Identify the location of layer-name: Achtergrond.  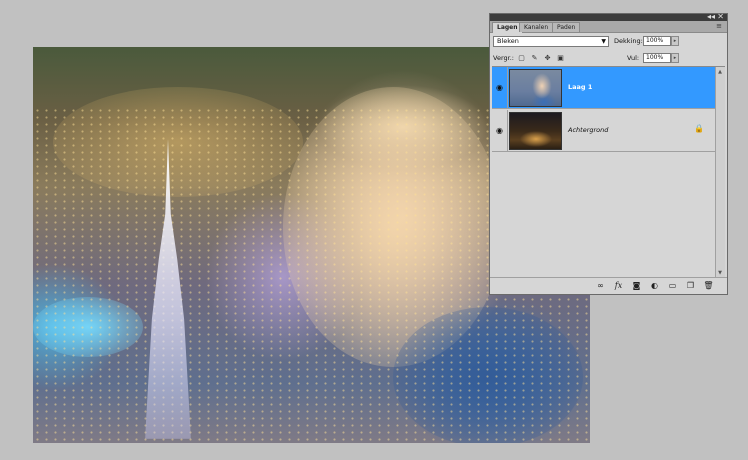
(588, 130).